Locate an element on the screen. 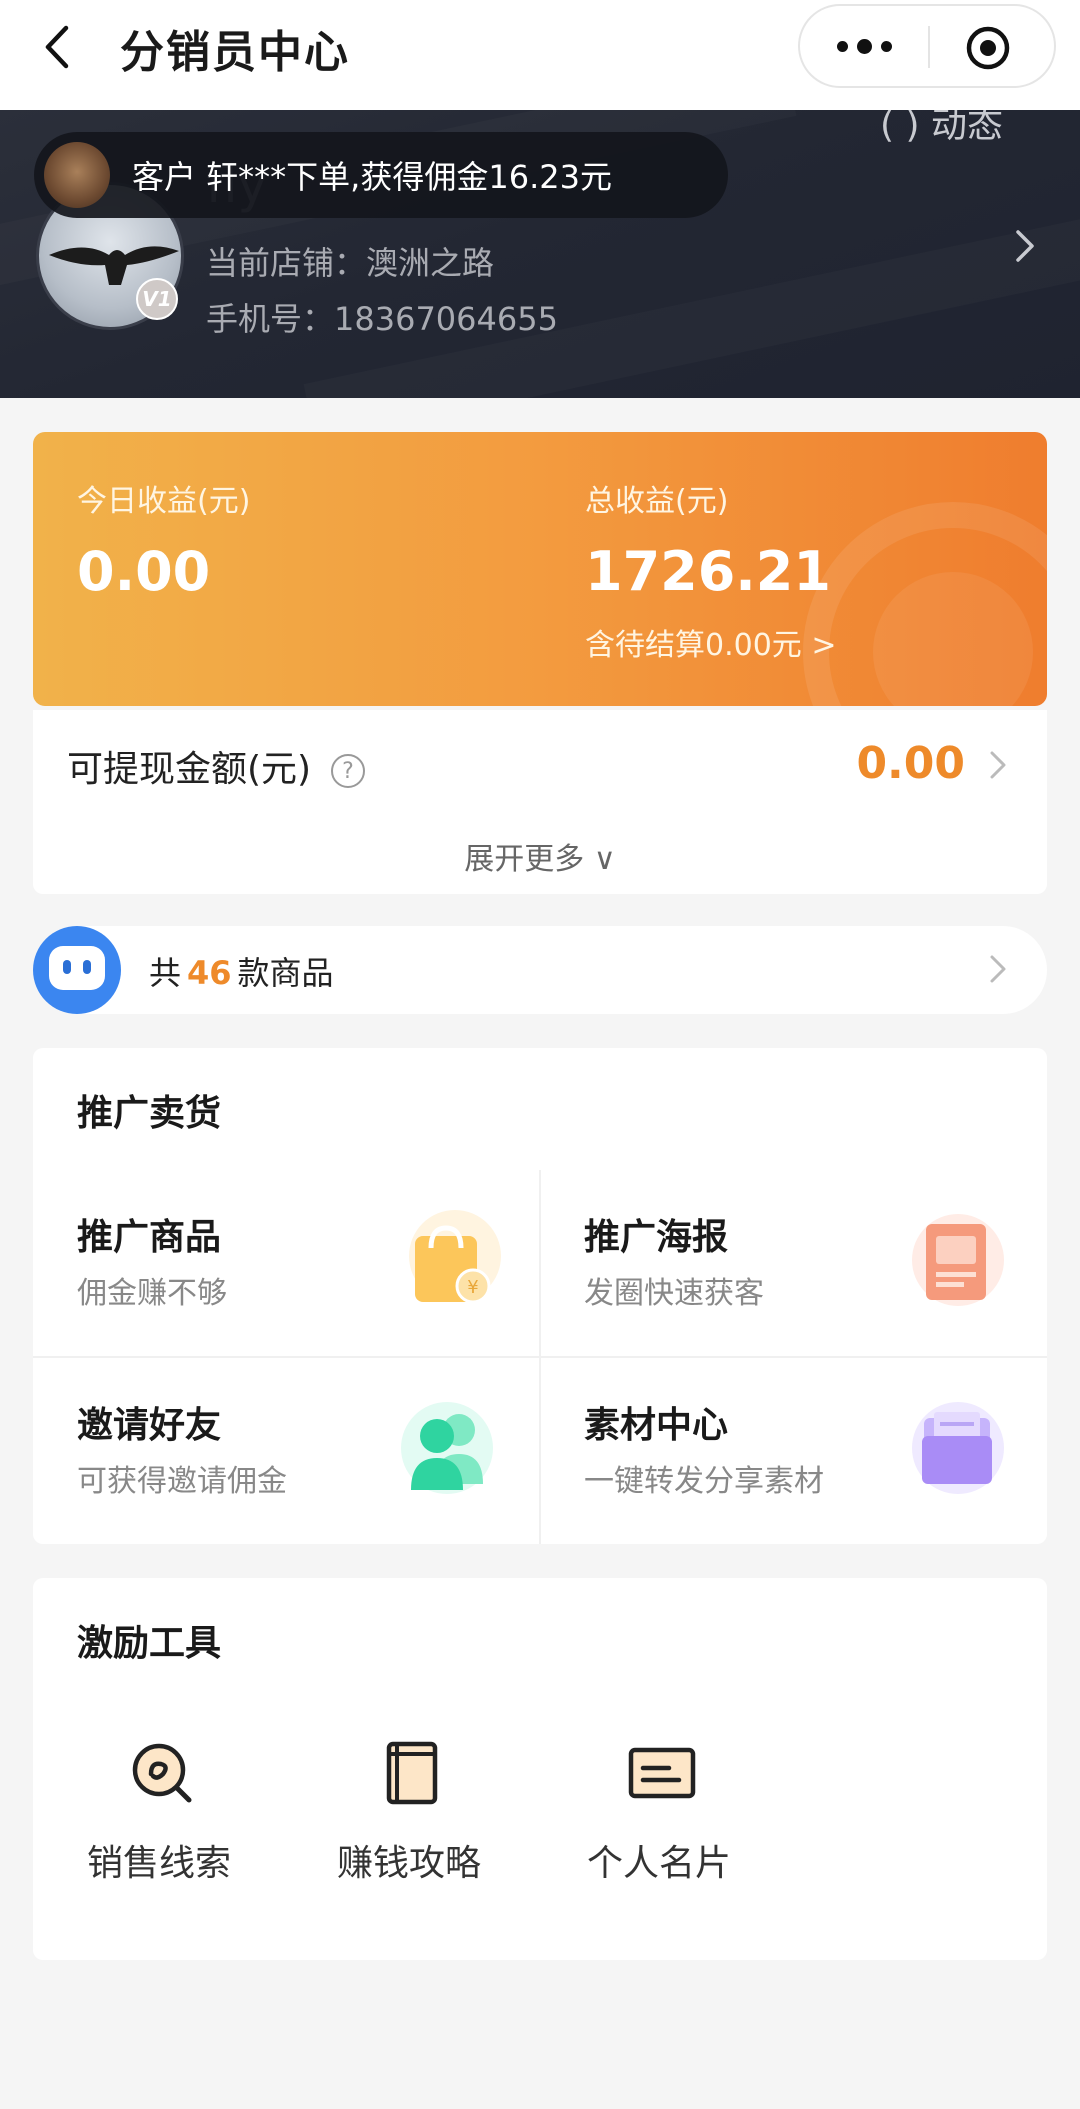 Image resolution: width=1080 pixels, height=2109 pixels. help-icon: ? is located at coordinates (348, 771).